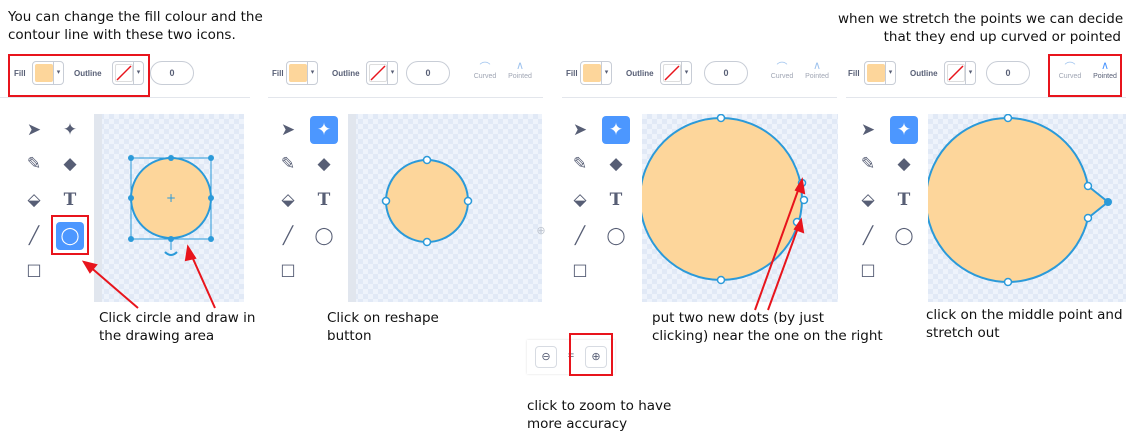  Describe the element at coordinates (383, 327) in the screenshot. I see `caption-step-2: Click on reshape button` at that location.